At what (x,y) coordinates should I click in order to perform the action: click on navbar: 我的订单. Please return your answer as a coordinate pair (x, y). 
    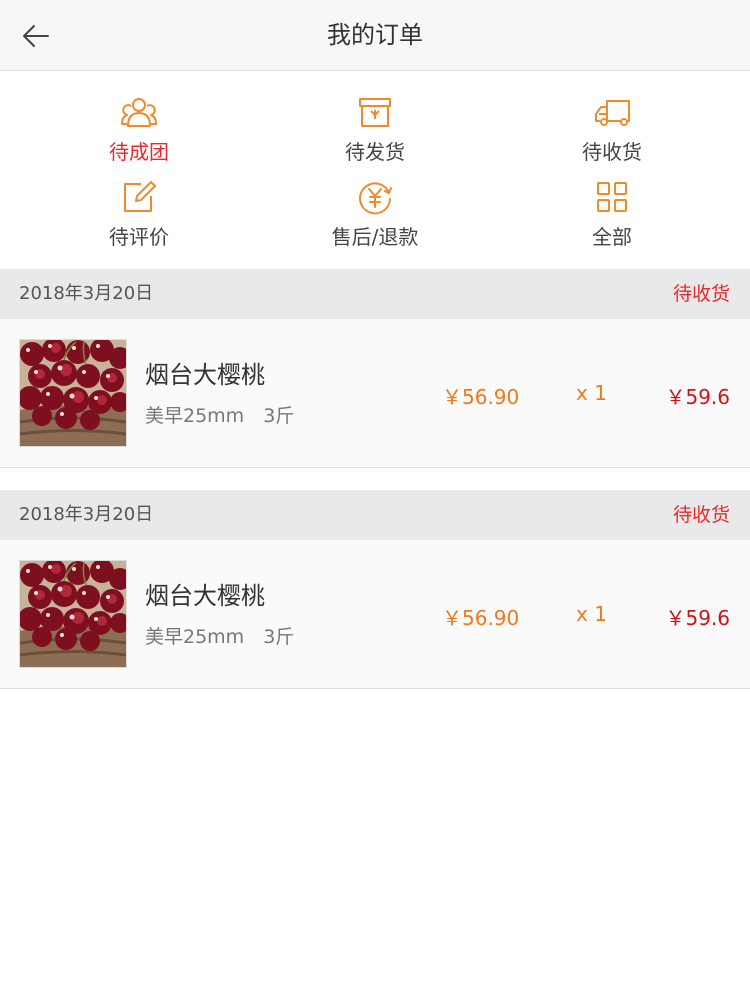
    Looking at the image, I should click on (375, 35).